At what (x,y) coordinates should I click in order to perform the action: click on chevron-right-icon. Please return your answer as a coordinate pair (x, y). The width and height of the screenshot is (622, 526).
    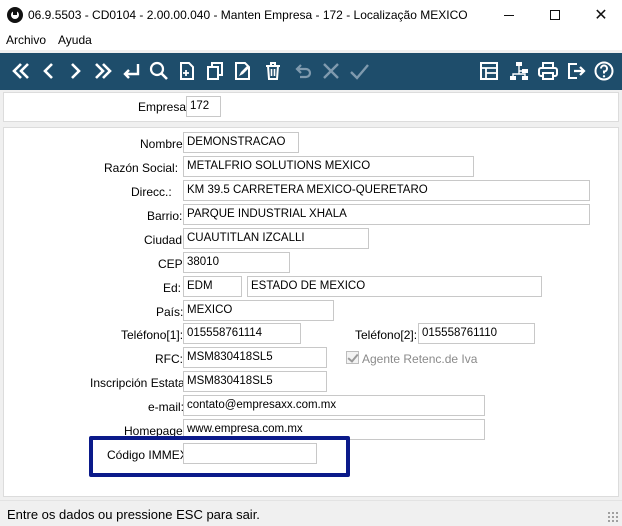
    Looking at the image, I should click on (76, 71).